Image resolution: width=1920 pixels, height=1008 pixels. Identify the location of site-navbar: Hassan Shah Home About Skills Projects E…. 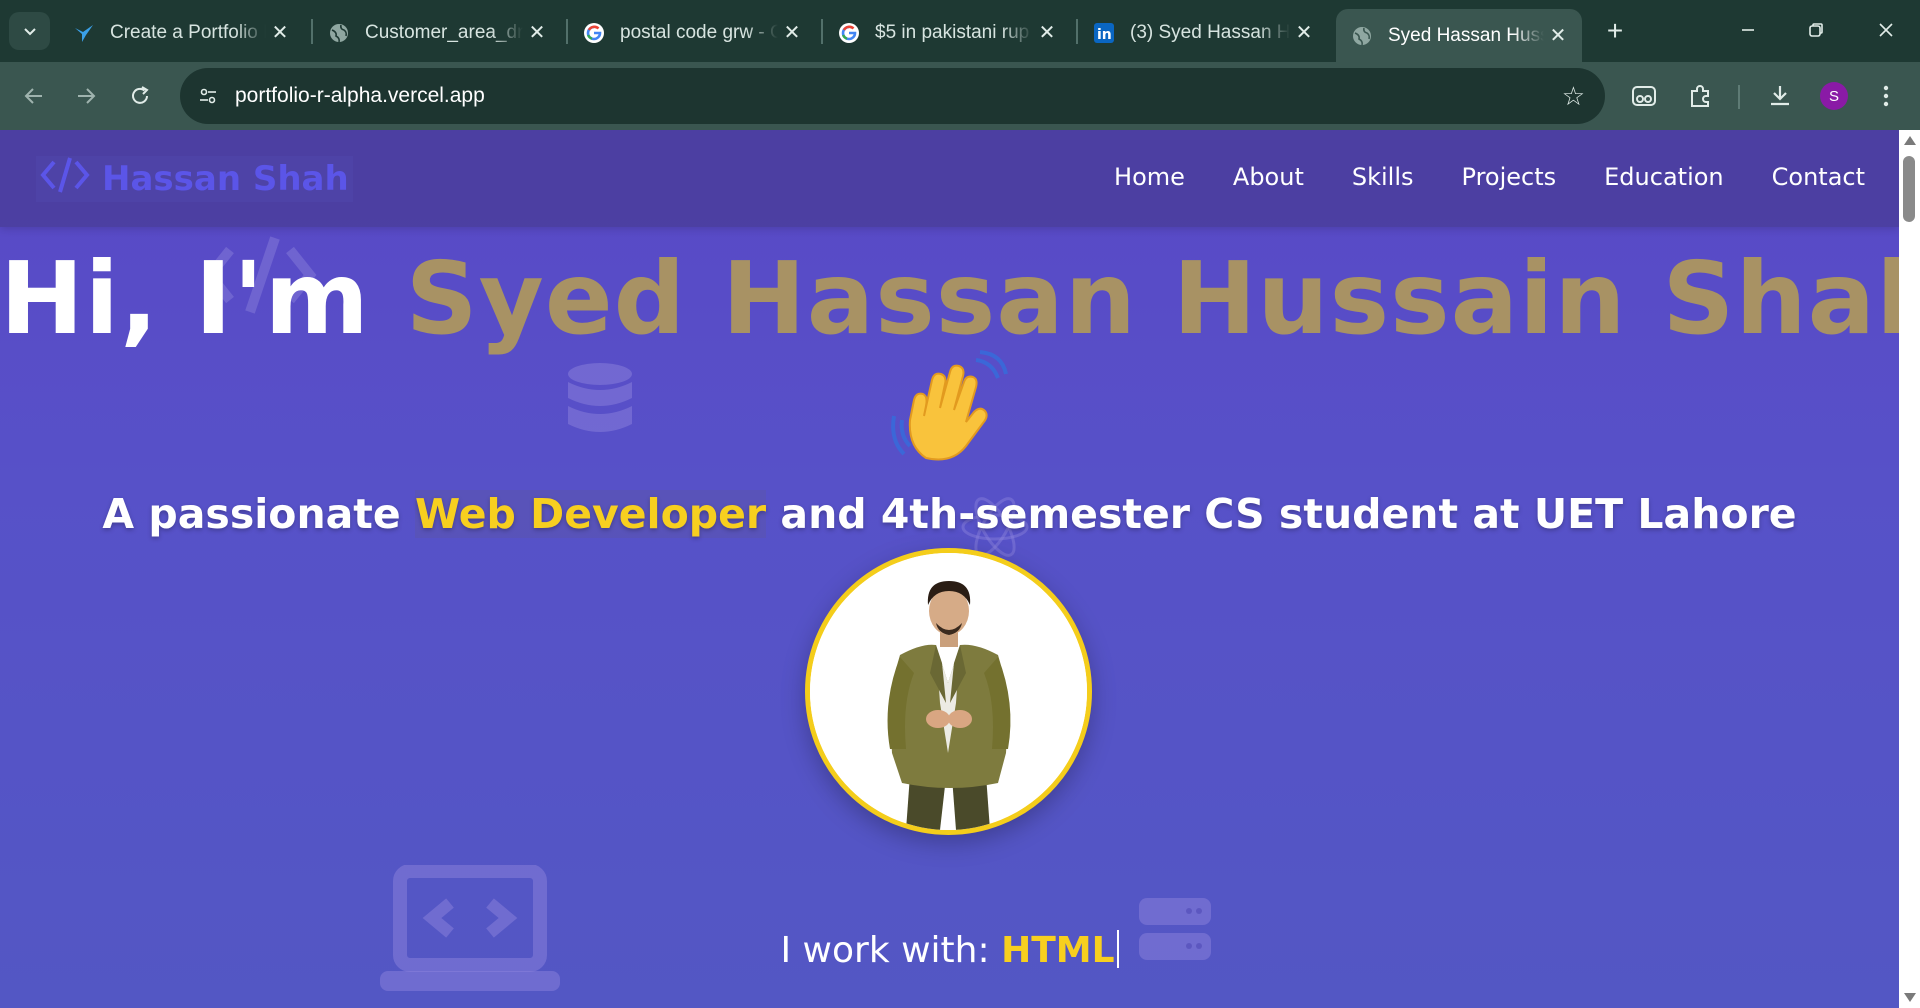
(949, 178).